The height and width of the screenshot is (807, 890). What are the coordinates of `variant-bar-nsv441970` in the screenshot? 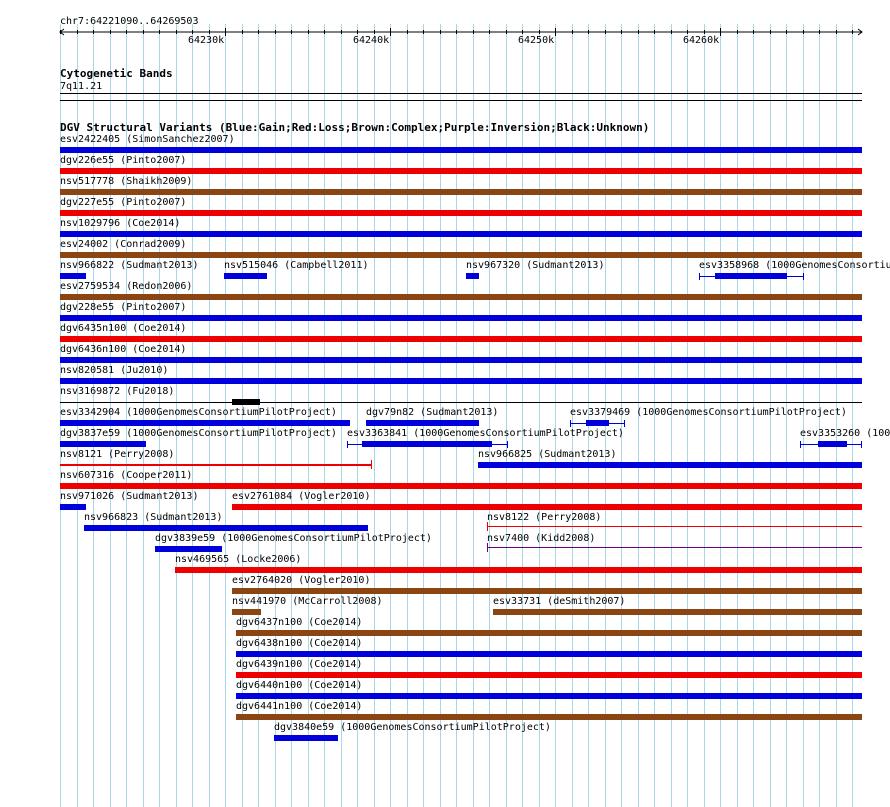 It's located at (246, 612).